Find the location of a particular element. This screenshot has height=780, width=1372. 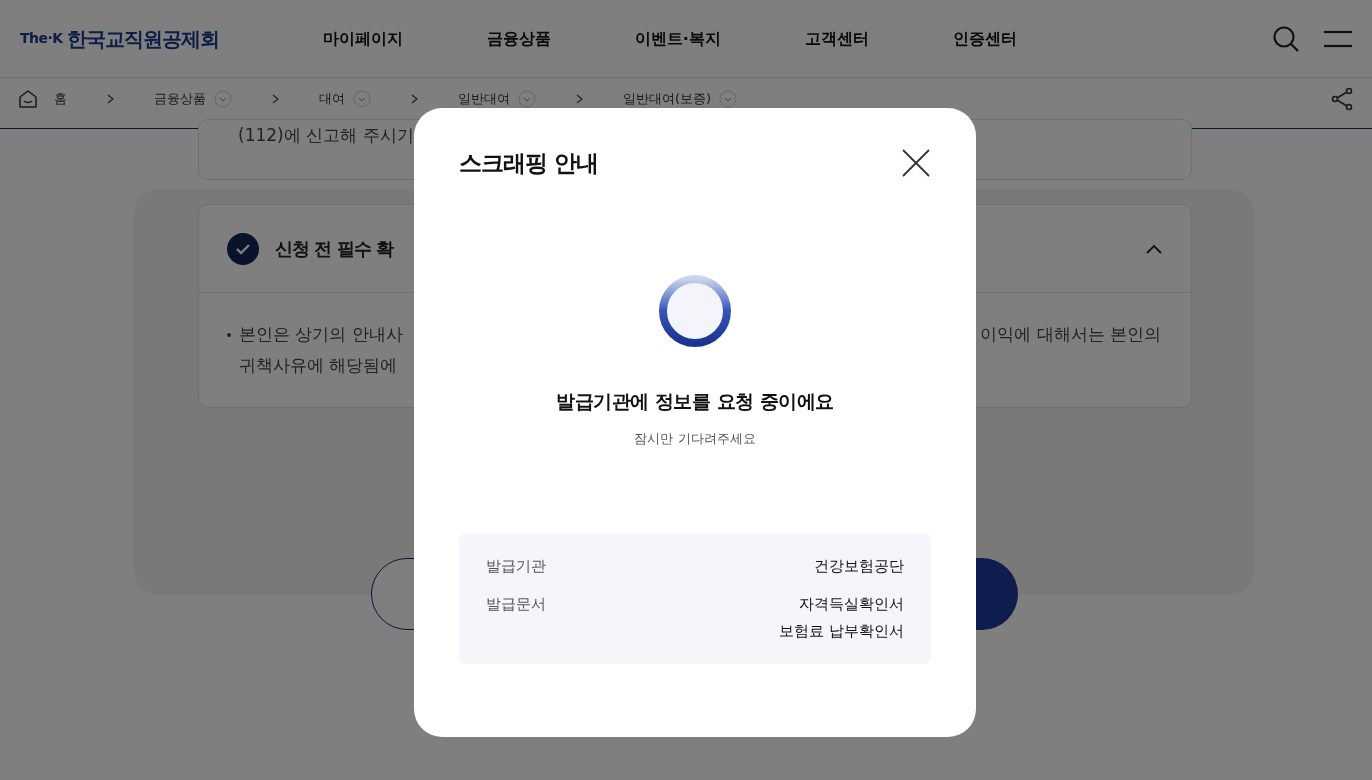

logo-text: 한국교직원공제회 is located at coordinates (142, 38).